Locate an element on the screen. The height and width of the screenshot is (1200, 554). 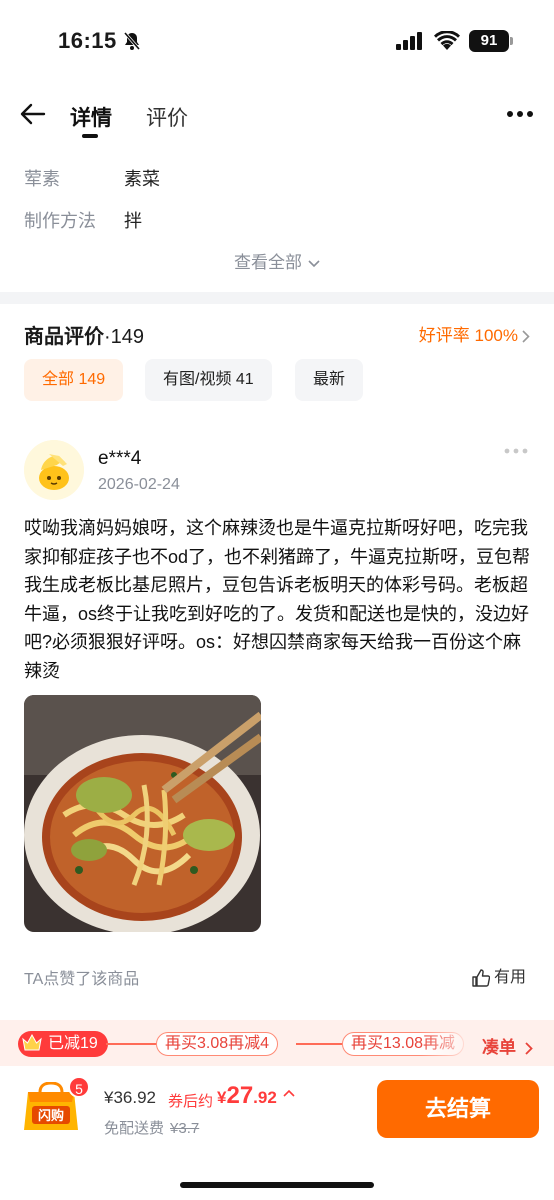
good-rate-label: 好评率 100% is located at coordinates (468, 335).